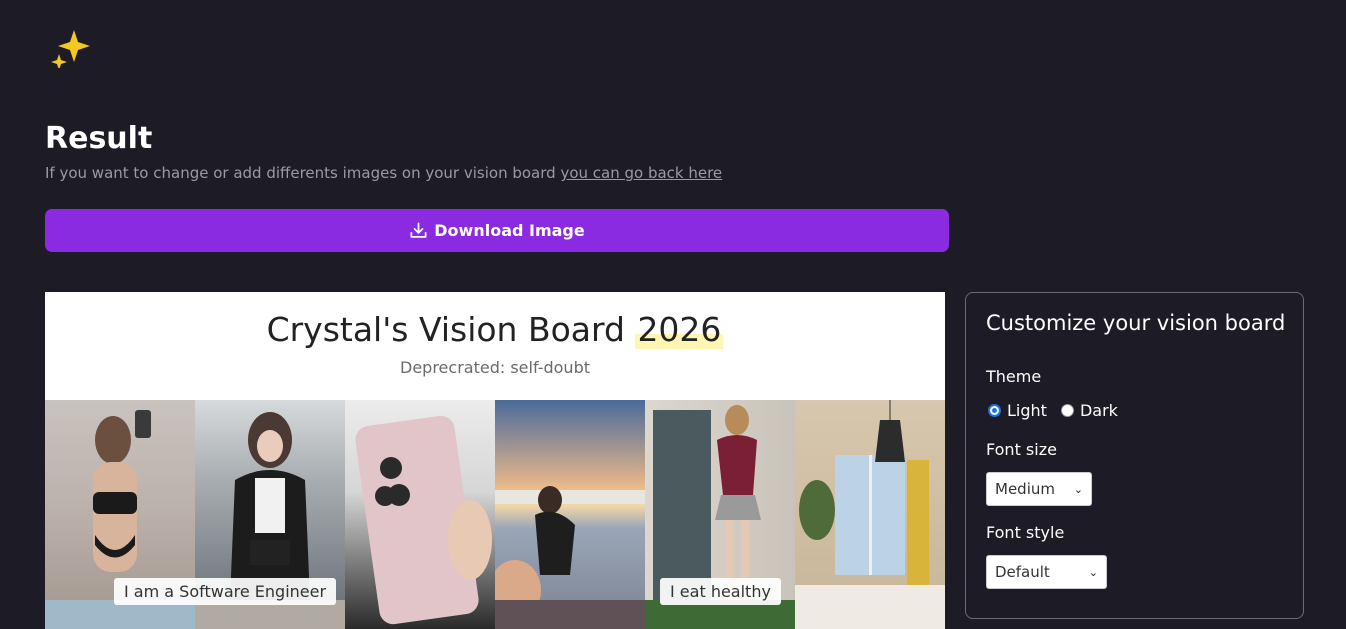  I want to click on theme-dark-label: Dark, so click(1098, 410).